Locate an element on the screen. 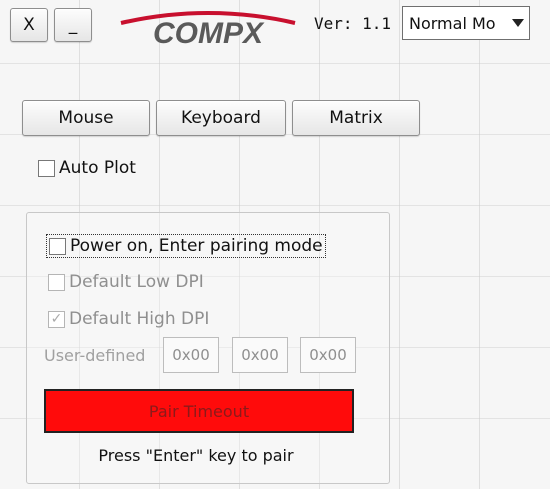 The width and height of the screenshot is (550, 489). auto-plot-option: Auto Plot is located at coordinates (87, 168).